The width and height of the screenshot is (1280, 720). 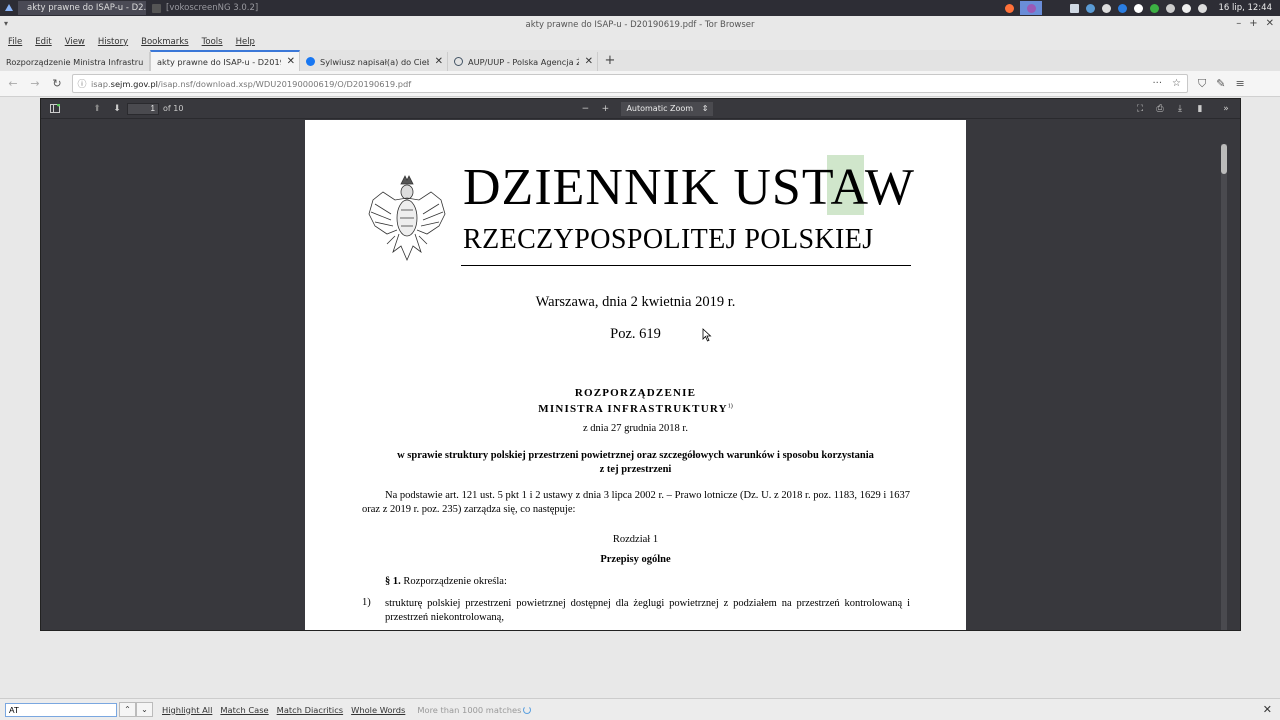 I want to click on act-type: ROZPORZĄDZENIE, so click(x=635, y=393).